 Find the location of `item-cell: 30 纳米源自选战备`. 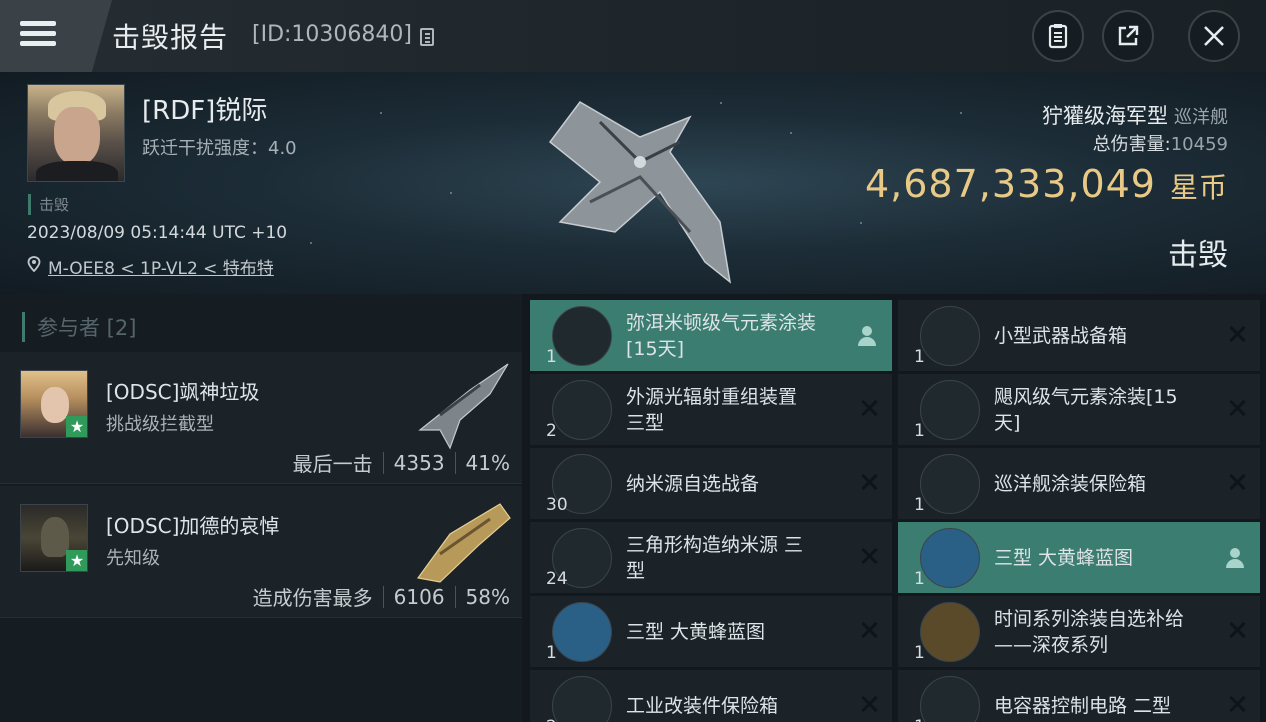

item-cell: 30 纳米源自选战备 is located at coordinates (711, 484).